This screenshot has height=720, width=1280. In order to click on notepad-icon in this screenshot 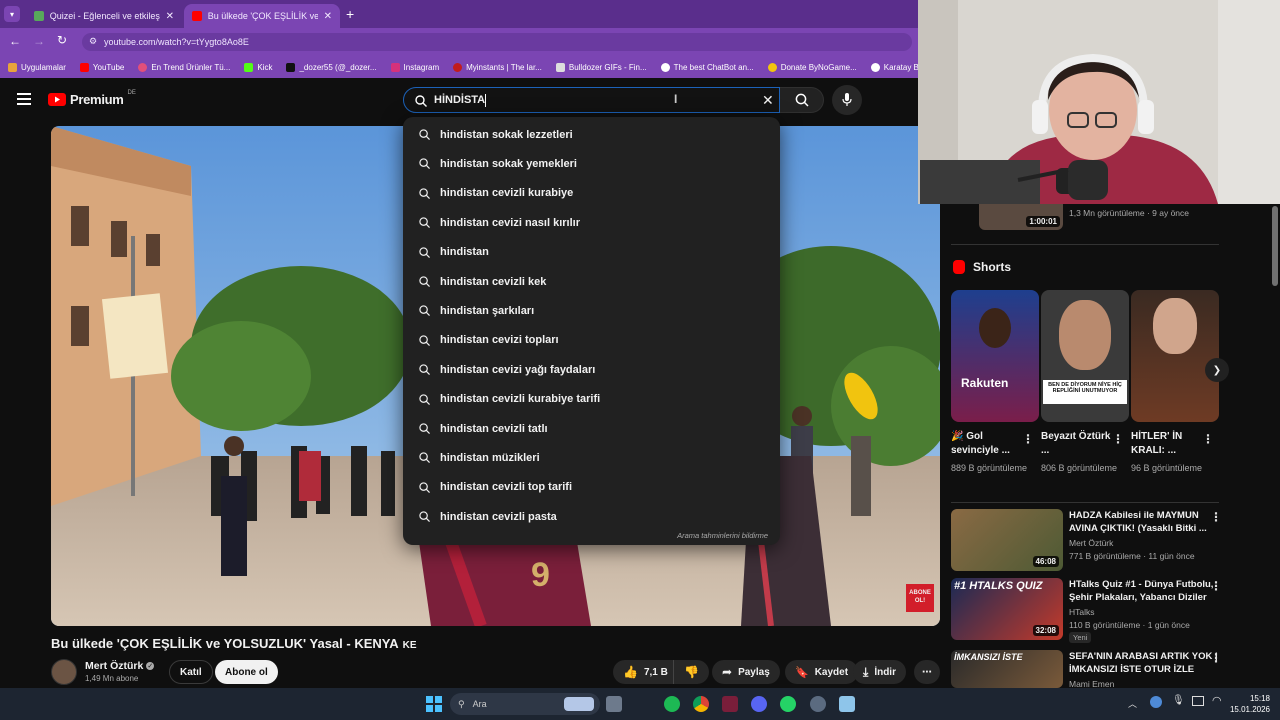, I will do `click(847, 704)`.